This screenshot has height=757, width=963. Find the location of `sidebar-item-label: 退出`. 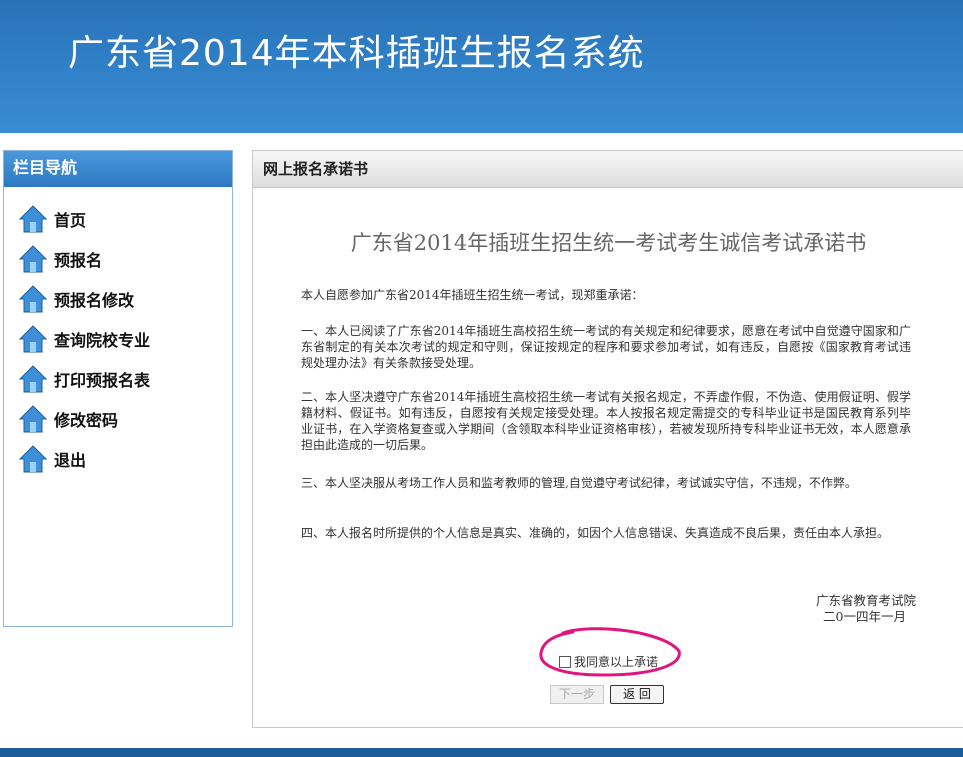

sidebar-item-label: 退出 is located at coordinates (70, 460).